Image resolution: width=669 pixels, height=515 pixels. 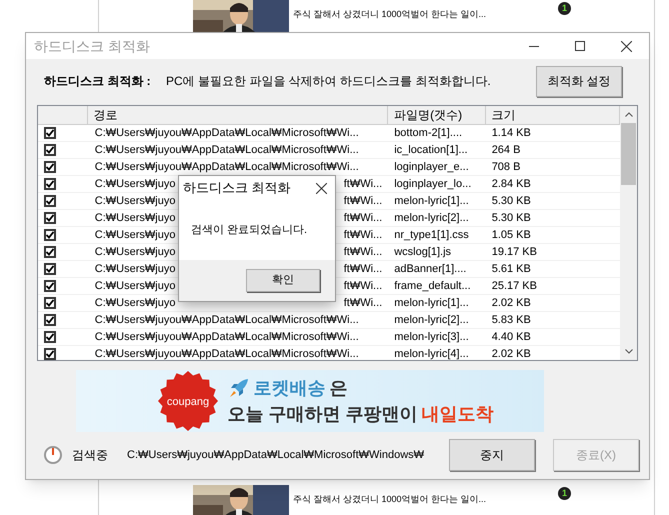 What do you see at coordinates (323, 414) in the screenshot?
I see `banner-text: 오늘 구매하면 쿠팡맨이` at bounding box center [323, 414].